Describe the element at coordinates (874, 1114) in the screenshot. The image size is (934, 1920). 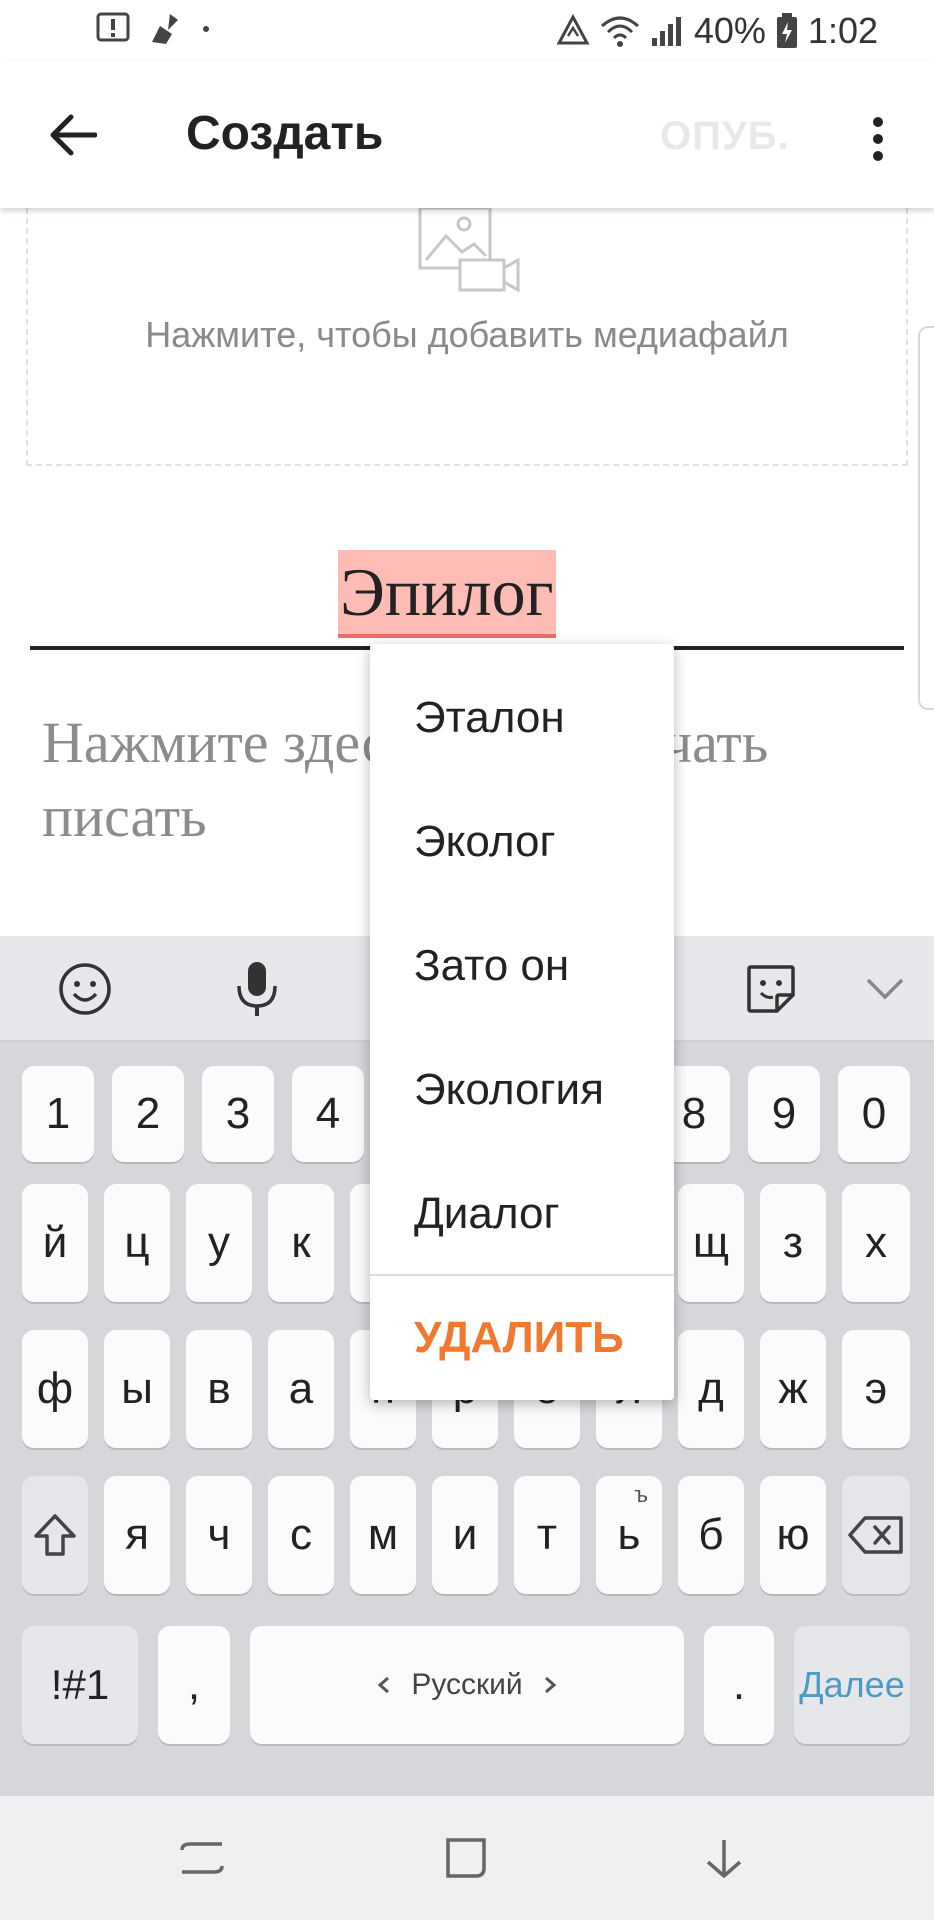
I see `key-0: 0` at that location.